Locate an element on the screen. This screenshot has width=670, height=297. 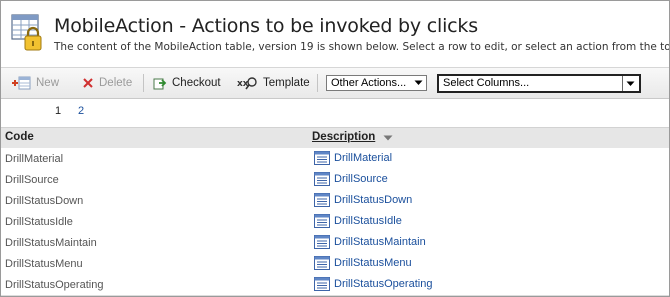
table-row: DrillStatusOperating DrillStatusOperating is located at coordinates (335, 285).